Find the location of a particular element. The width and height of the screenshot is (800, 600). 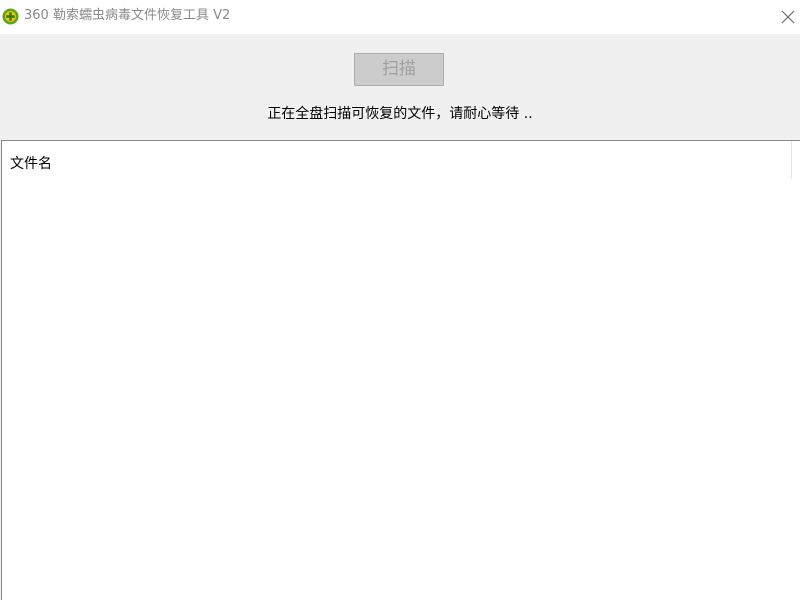

file-list-header: 文件名 is located at coordinates (401, 160).